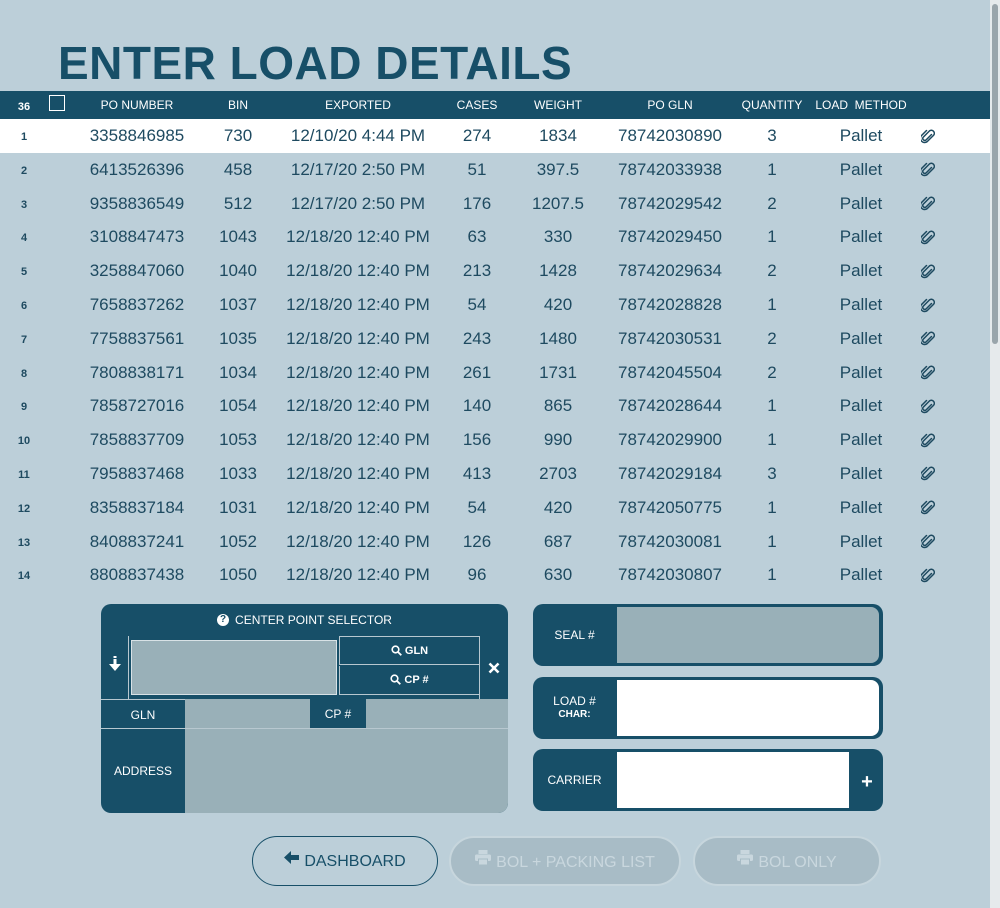 The image size is (1000, 908). Describe the element at coordinates (995, 454) in the screenshot. I see `scrollbar` at that location.